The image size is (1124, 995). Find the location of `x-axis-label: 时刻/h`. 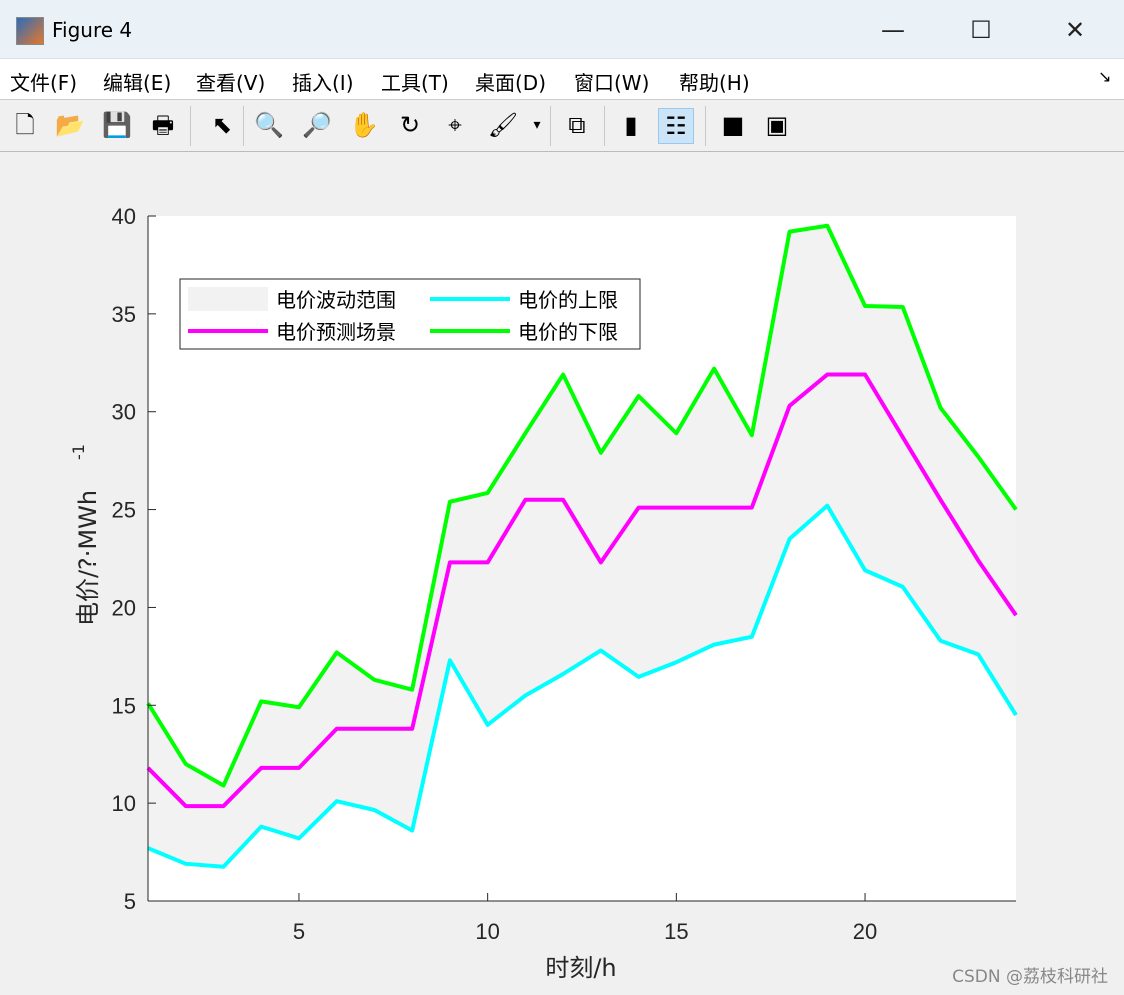

x-axis-label: 时刻/h is located at coordinates (580, 968).